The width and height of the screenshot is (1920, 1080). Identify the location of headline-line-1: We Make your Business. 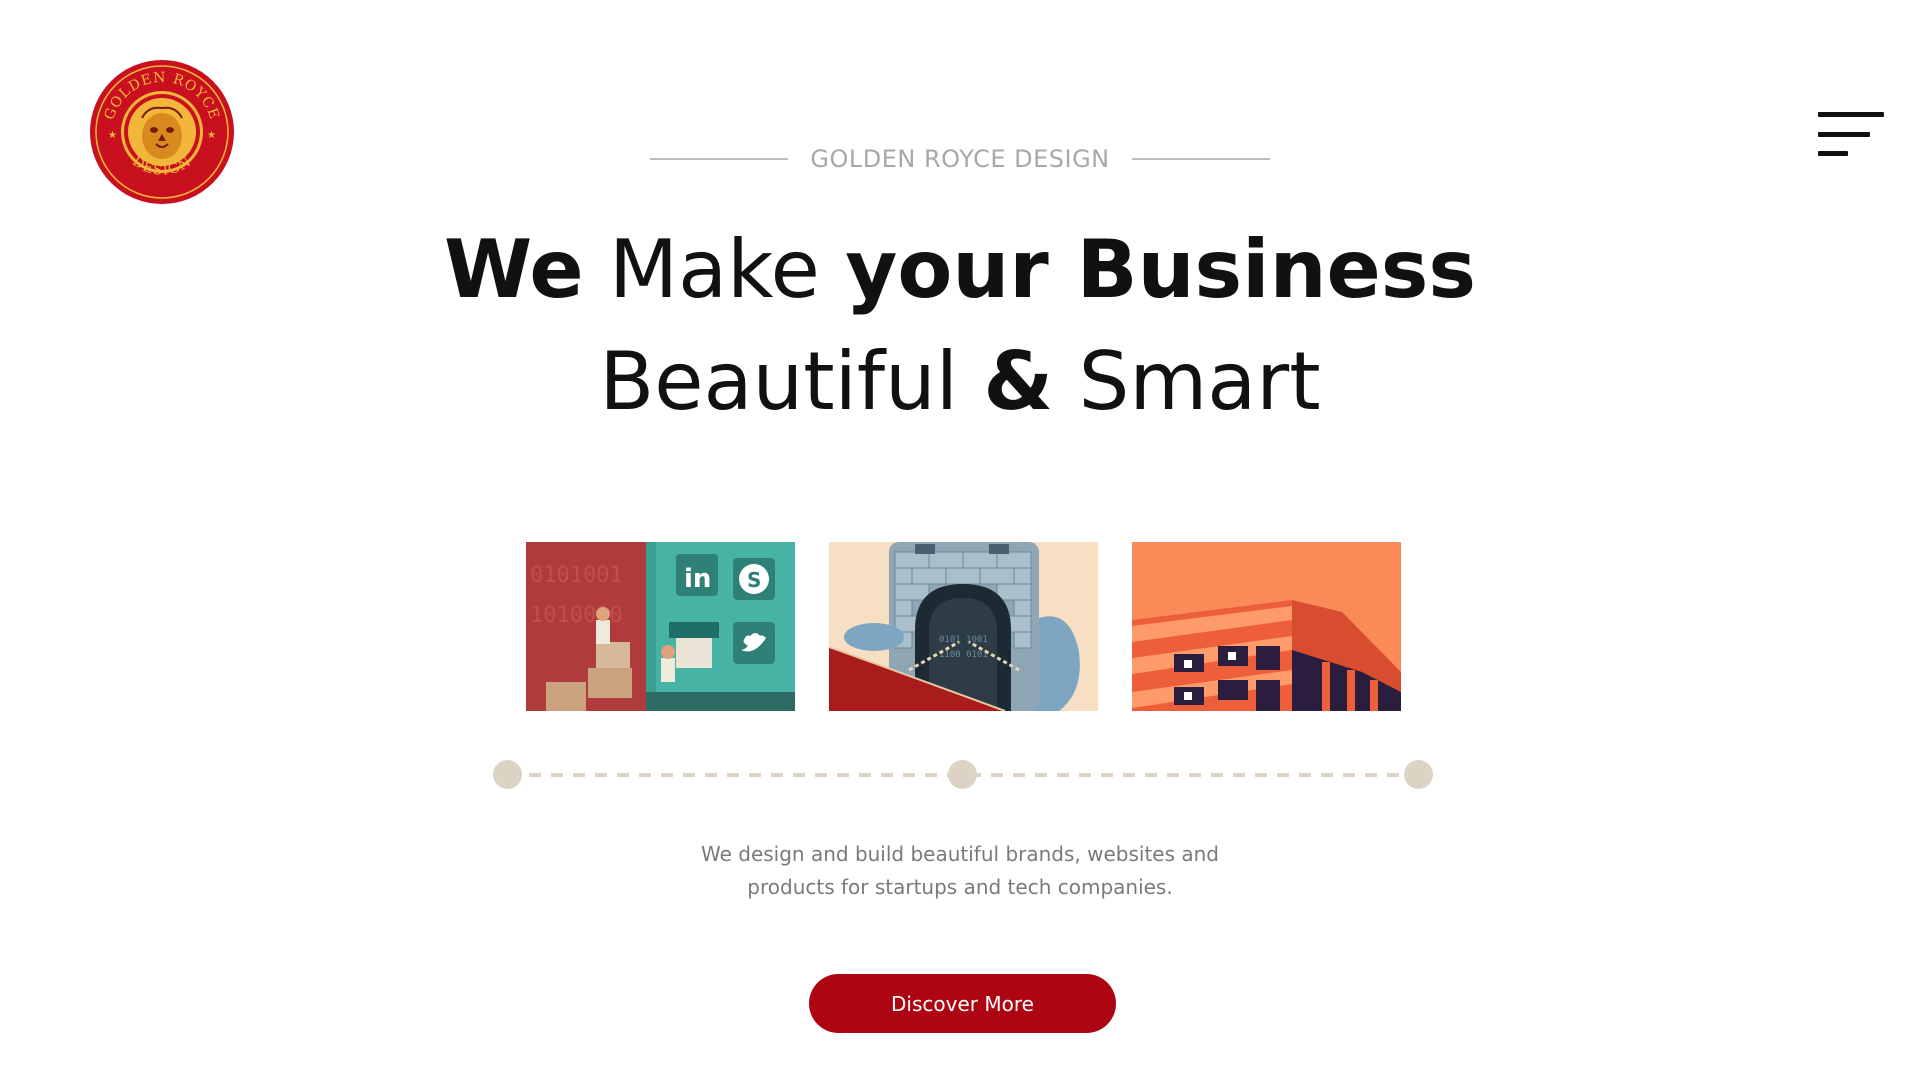
(960, 270).